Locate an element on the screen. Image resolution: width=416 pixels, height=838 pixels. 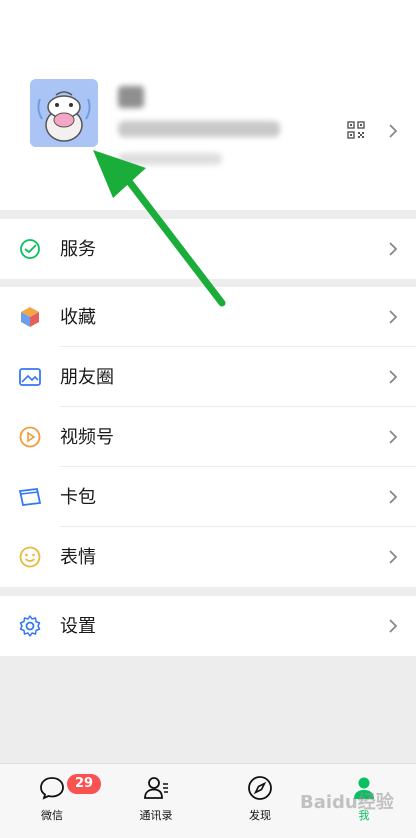
menu-label-services: 服务 is located at coordinates (78, 249).